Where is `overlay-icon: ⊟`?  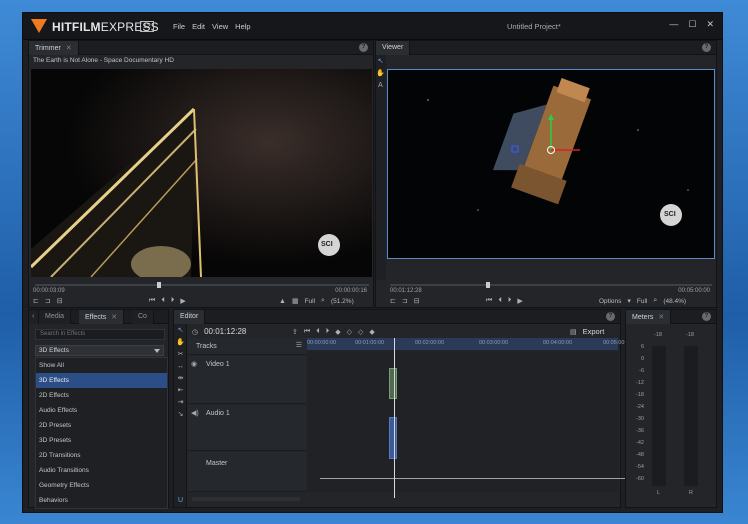
overlay-icon: ⊟ is located at coordinates (60, 301).